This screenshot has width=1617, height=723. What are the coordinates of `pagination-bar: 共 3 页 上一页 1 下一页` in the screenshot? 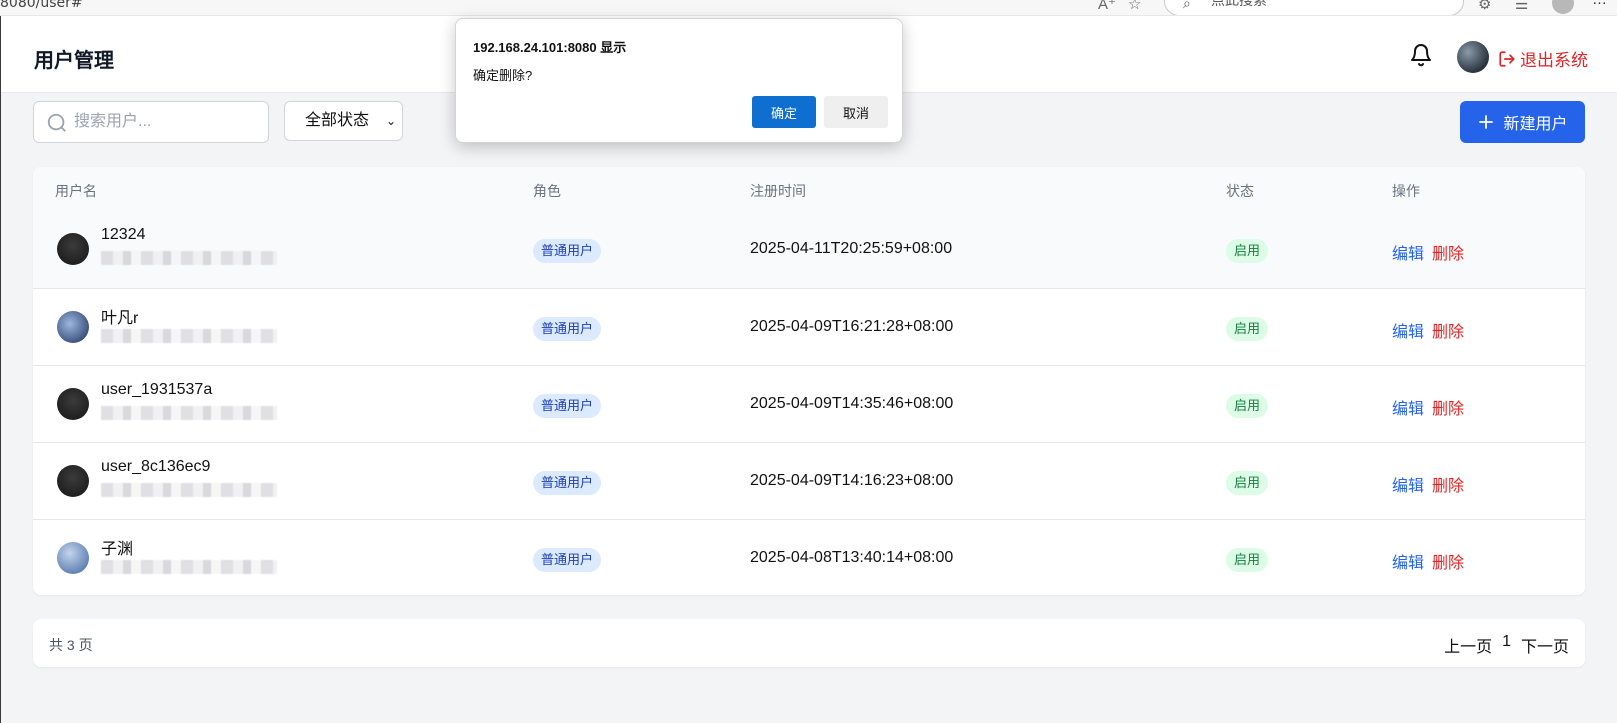 It's located at (809, 643).